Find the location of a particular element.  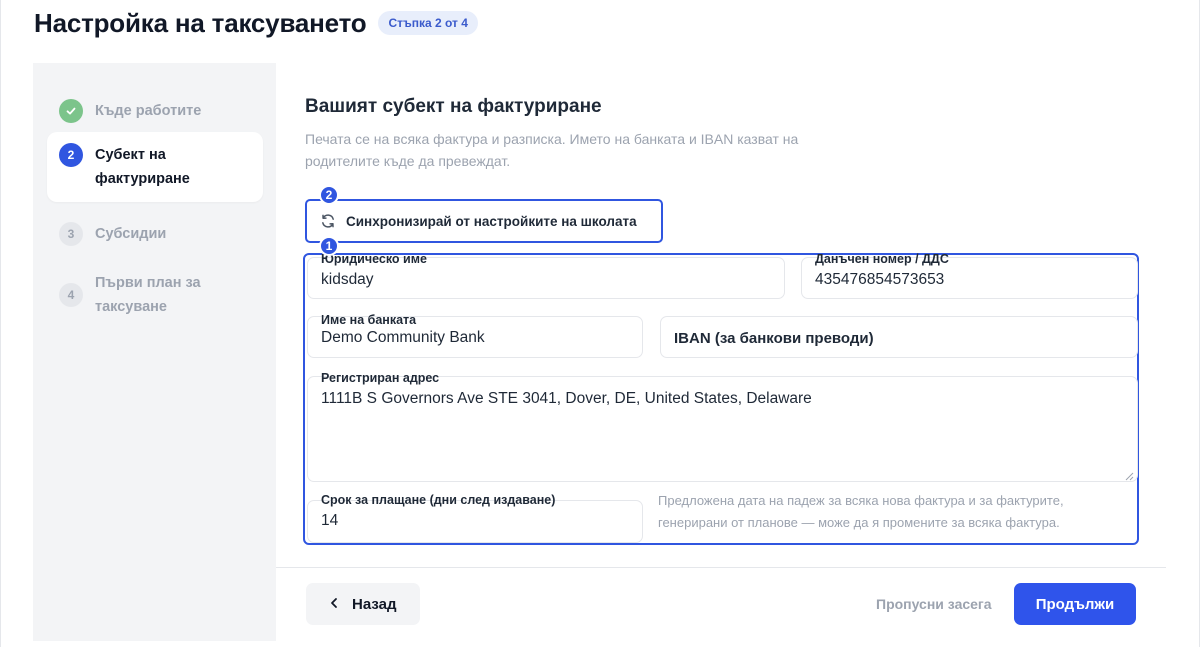

sync-from-school-settings-button: Синхронизирай от настройките на школата is located at coordinates (484, 221).